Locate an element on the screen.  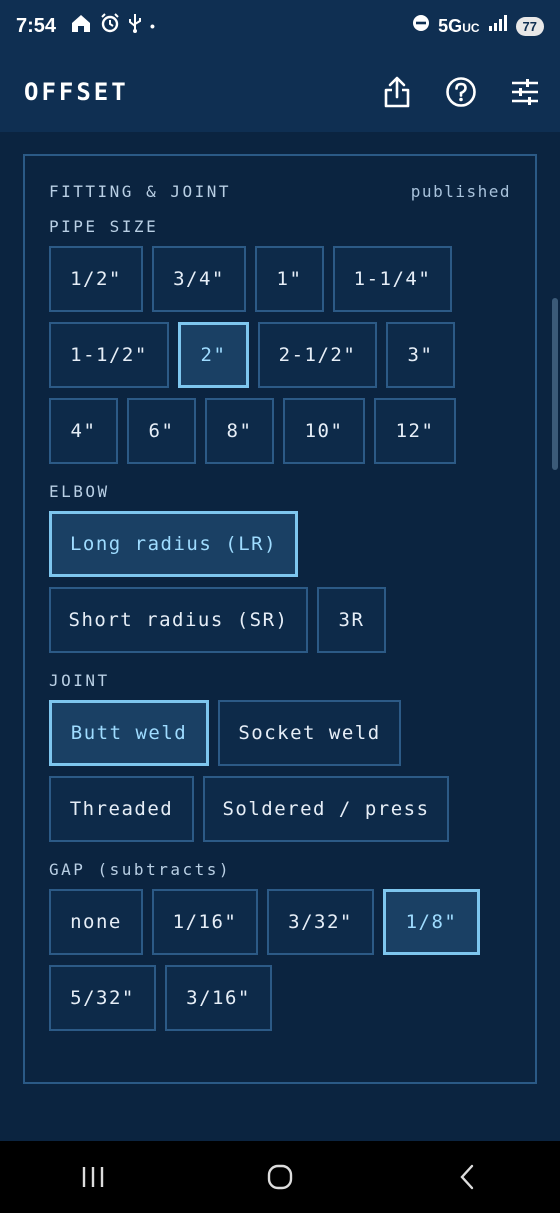
signal-icon is located at coordinates (498, 26).